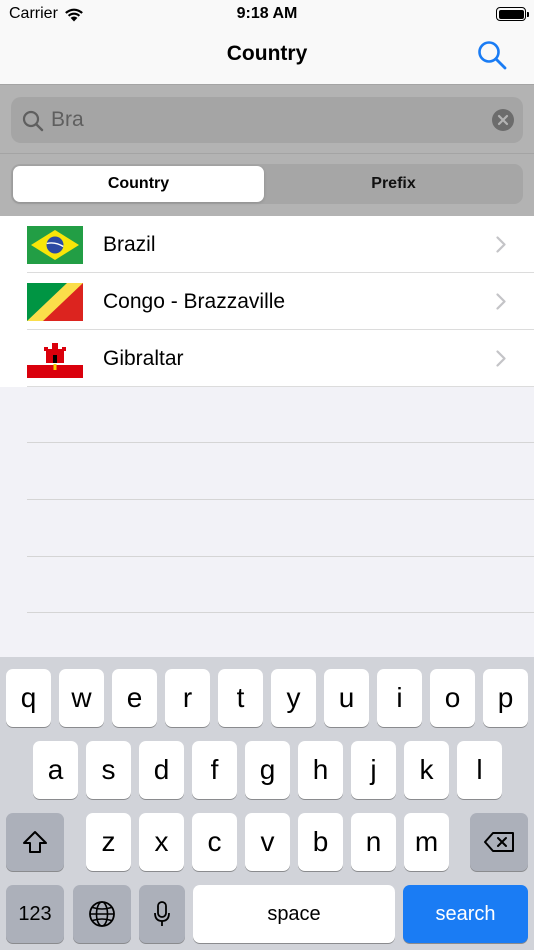  What do you see at coordinates (267, 358) in the screenshot?
I see `list-item-gibraltar: Gibraltar` at bounding box center [267, 358].